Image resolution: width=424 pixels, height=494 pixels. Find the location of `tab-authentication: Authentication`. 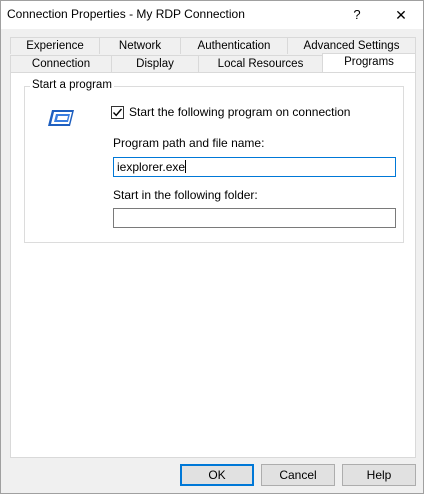

tab-authentication: Authentication is located at coordinates (234, 45).